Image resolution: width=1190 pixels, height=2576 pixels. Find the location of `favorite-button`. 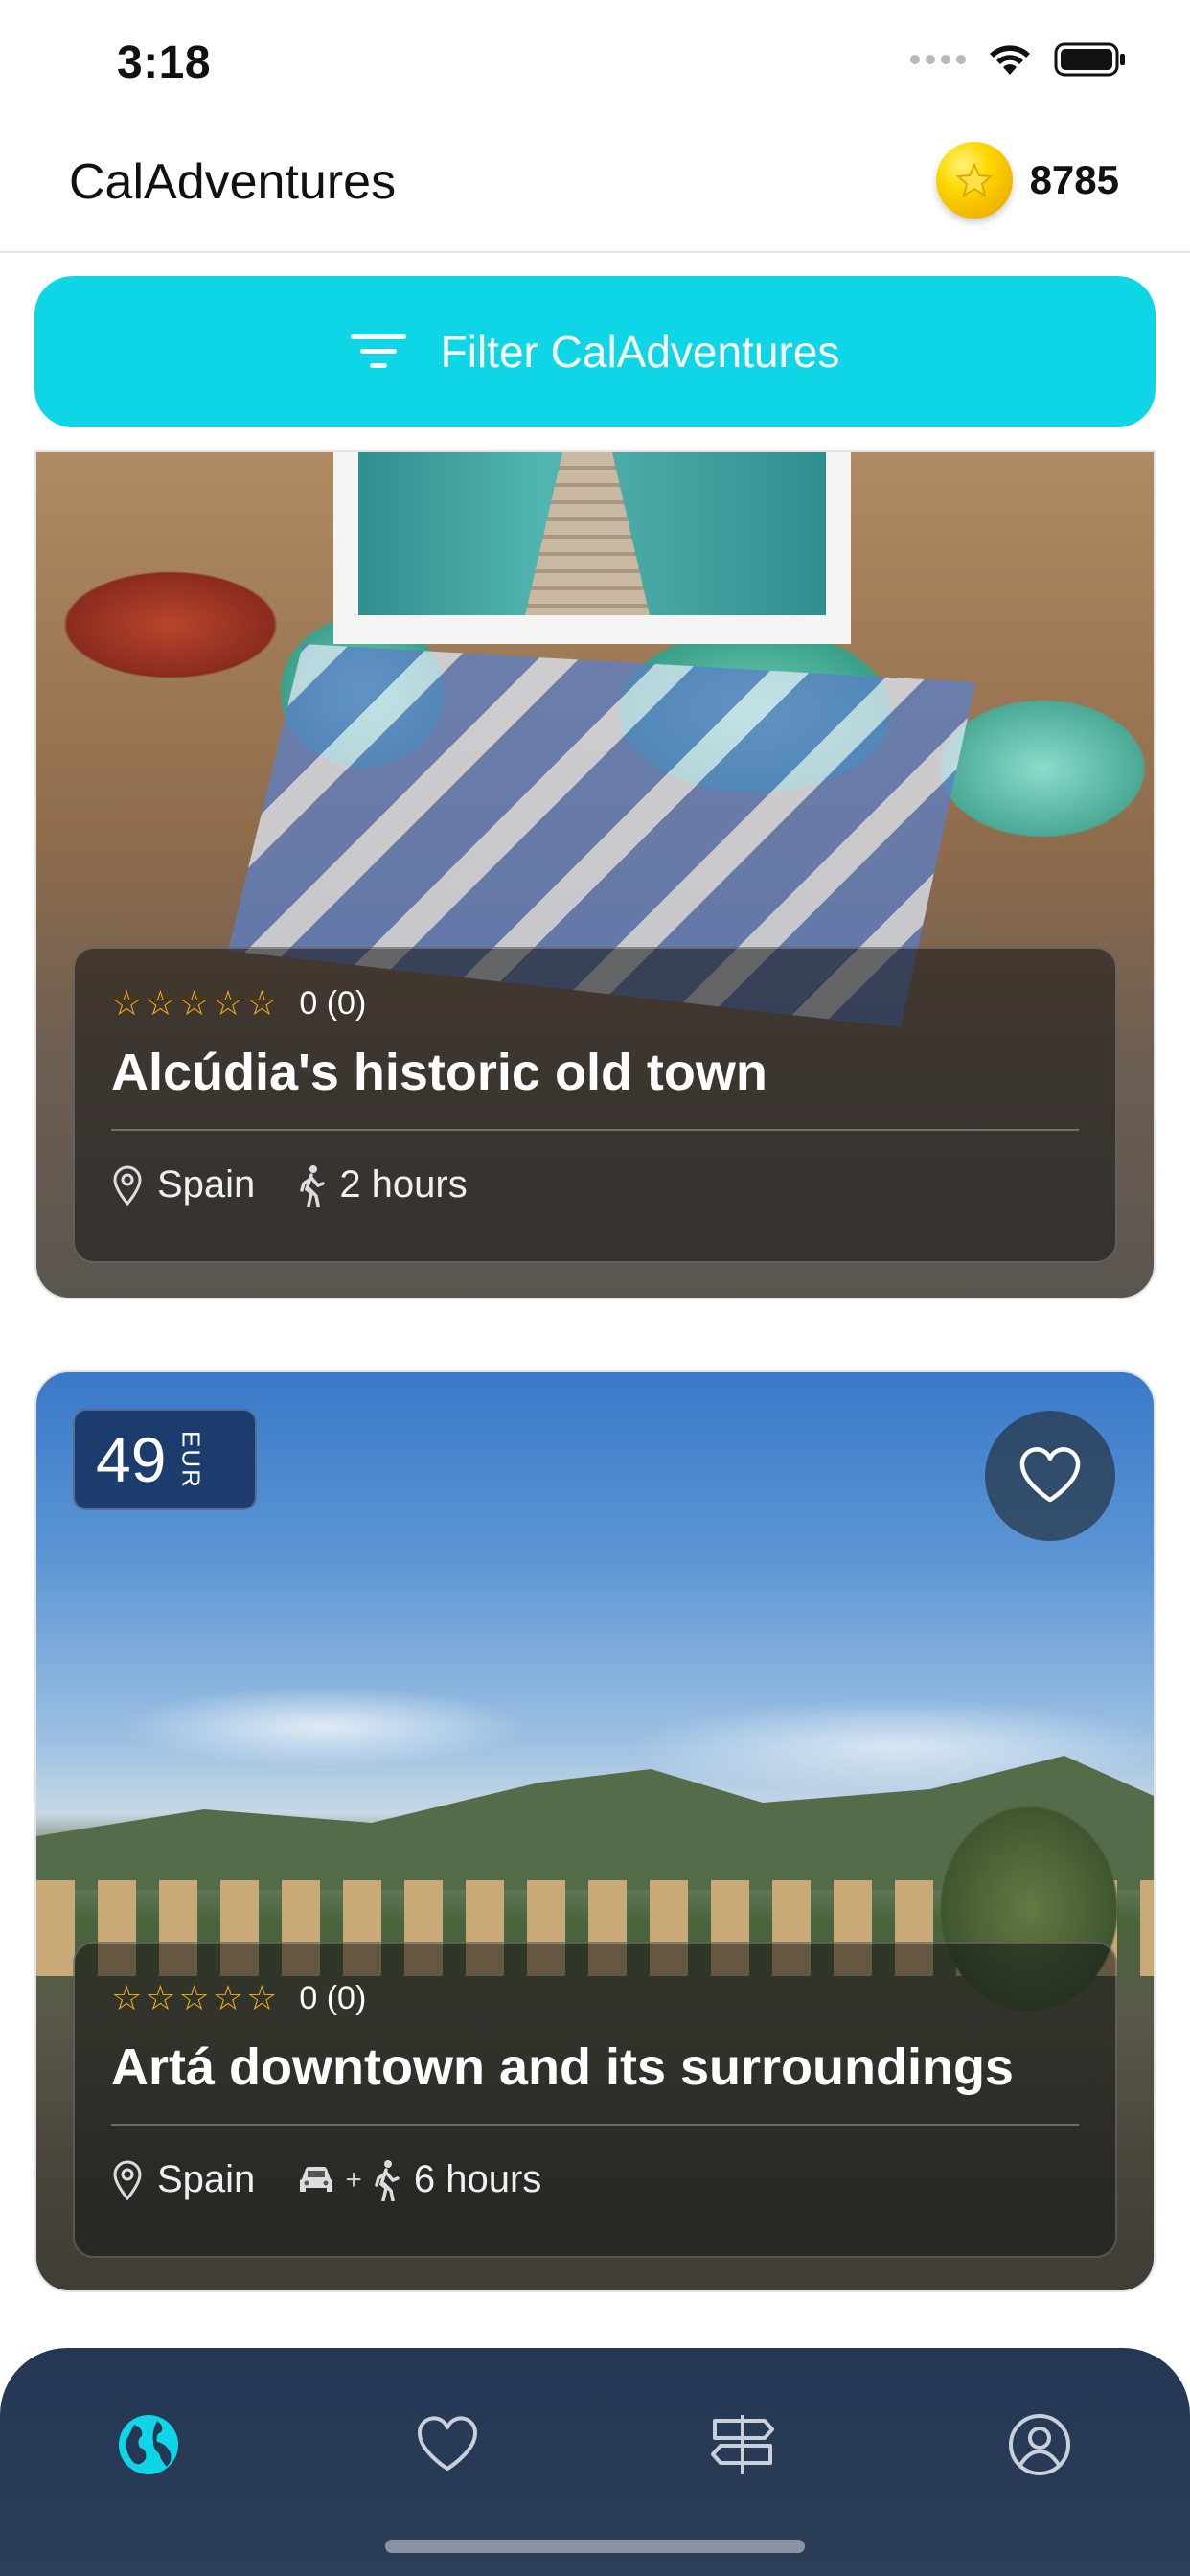

favorite-button is located at coordinates (1050, 1476).